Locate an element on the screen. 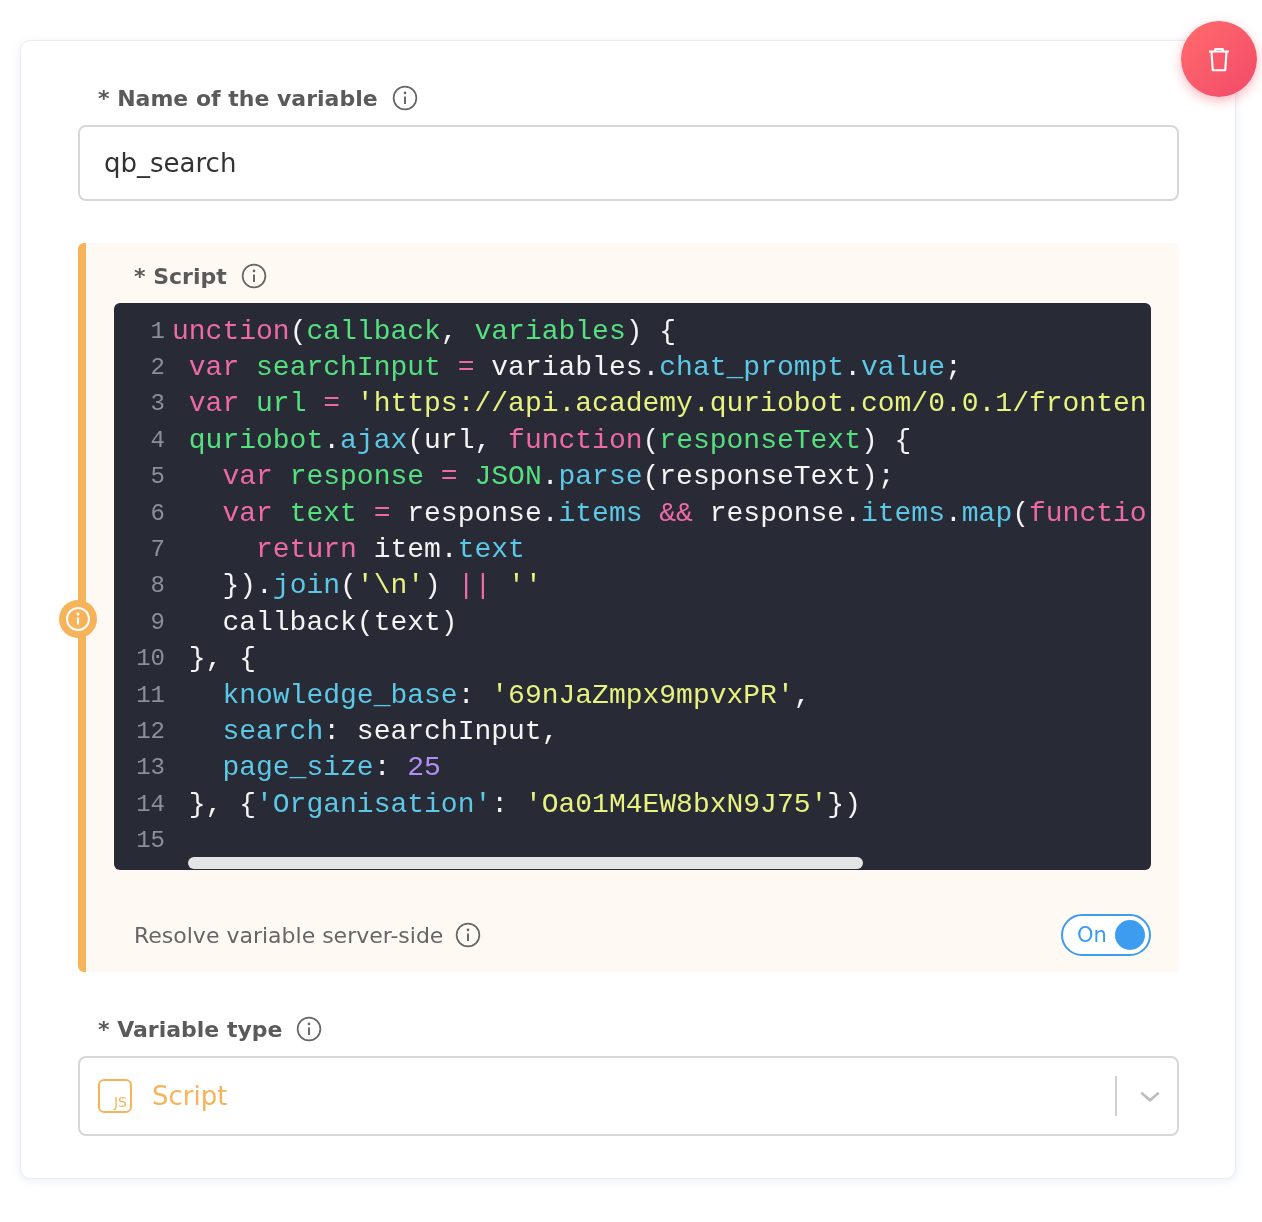  code-line: unction(callback, variables) { is located at coordinates (424, 331).